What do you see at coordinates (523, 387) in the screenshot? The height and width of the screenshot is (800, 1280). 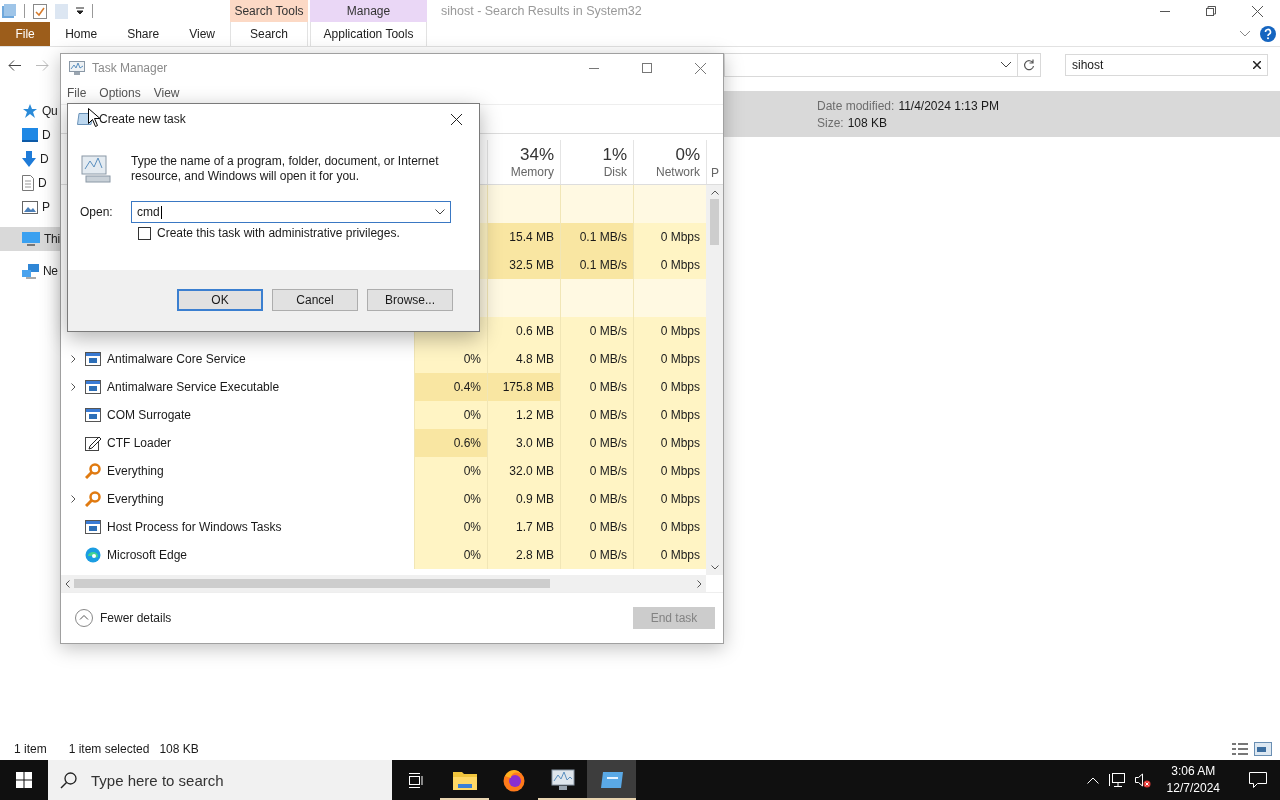 I see `usage-cell: 175.8 MB` at bounding box center [523, 387].